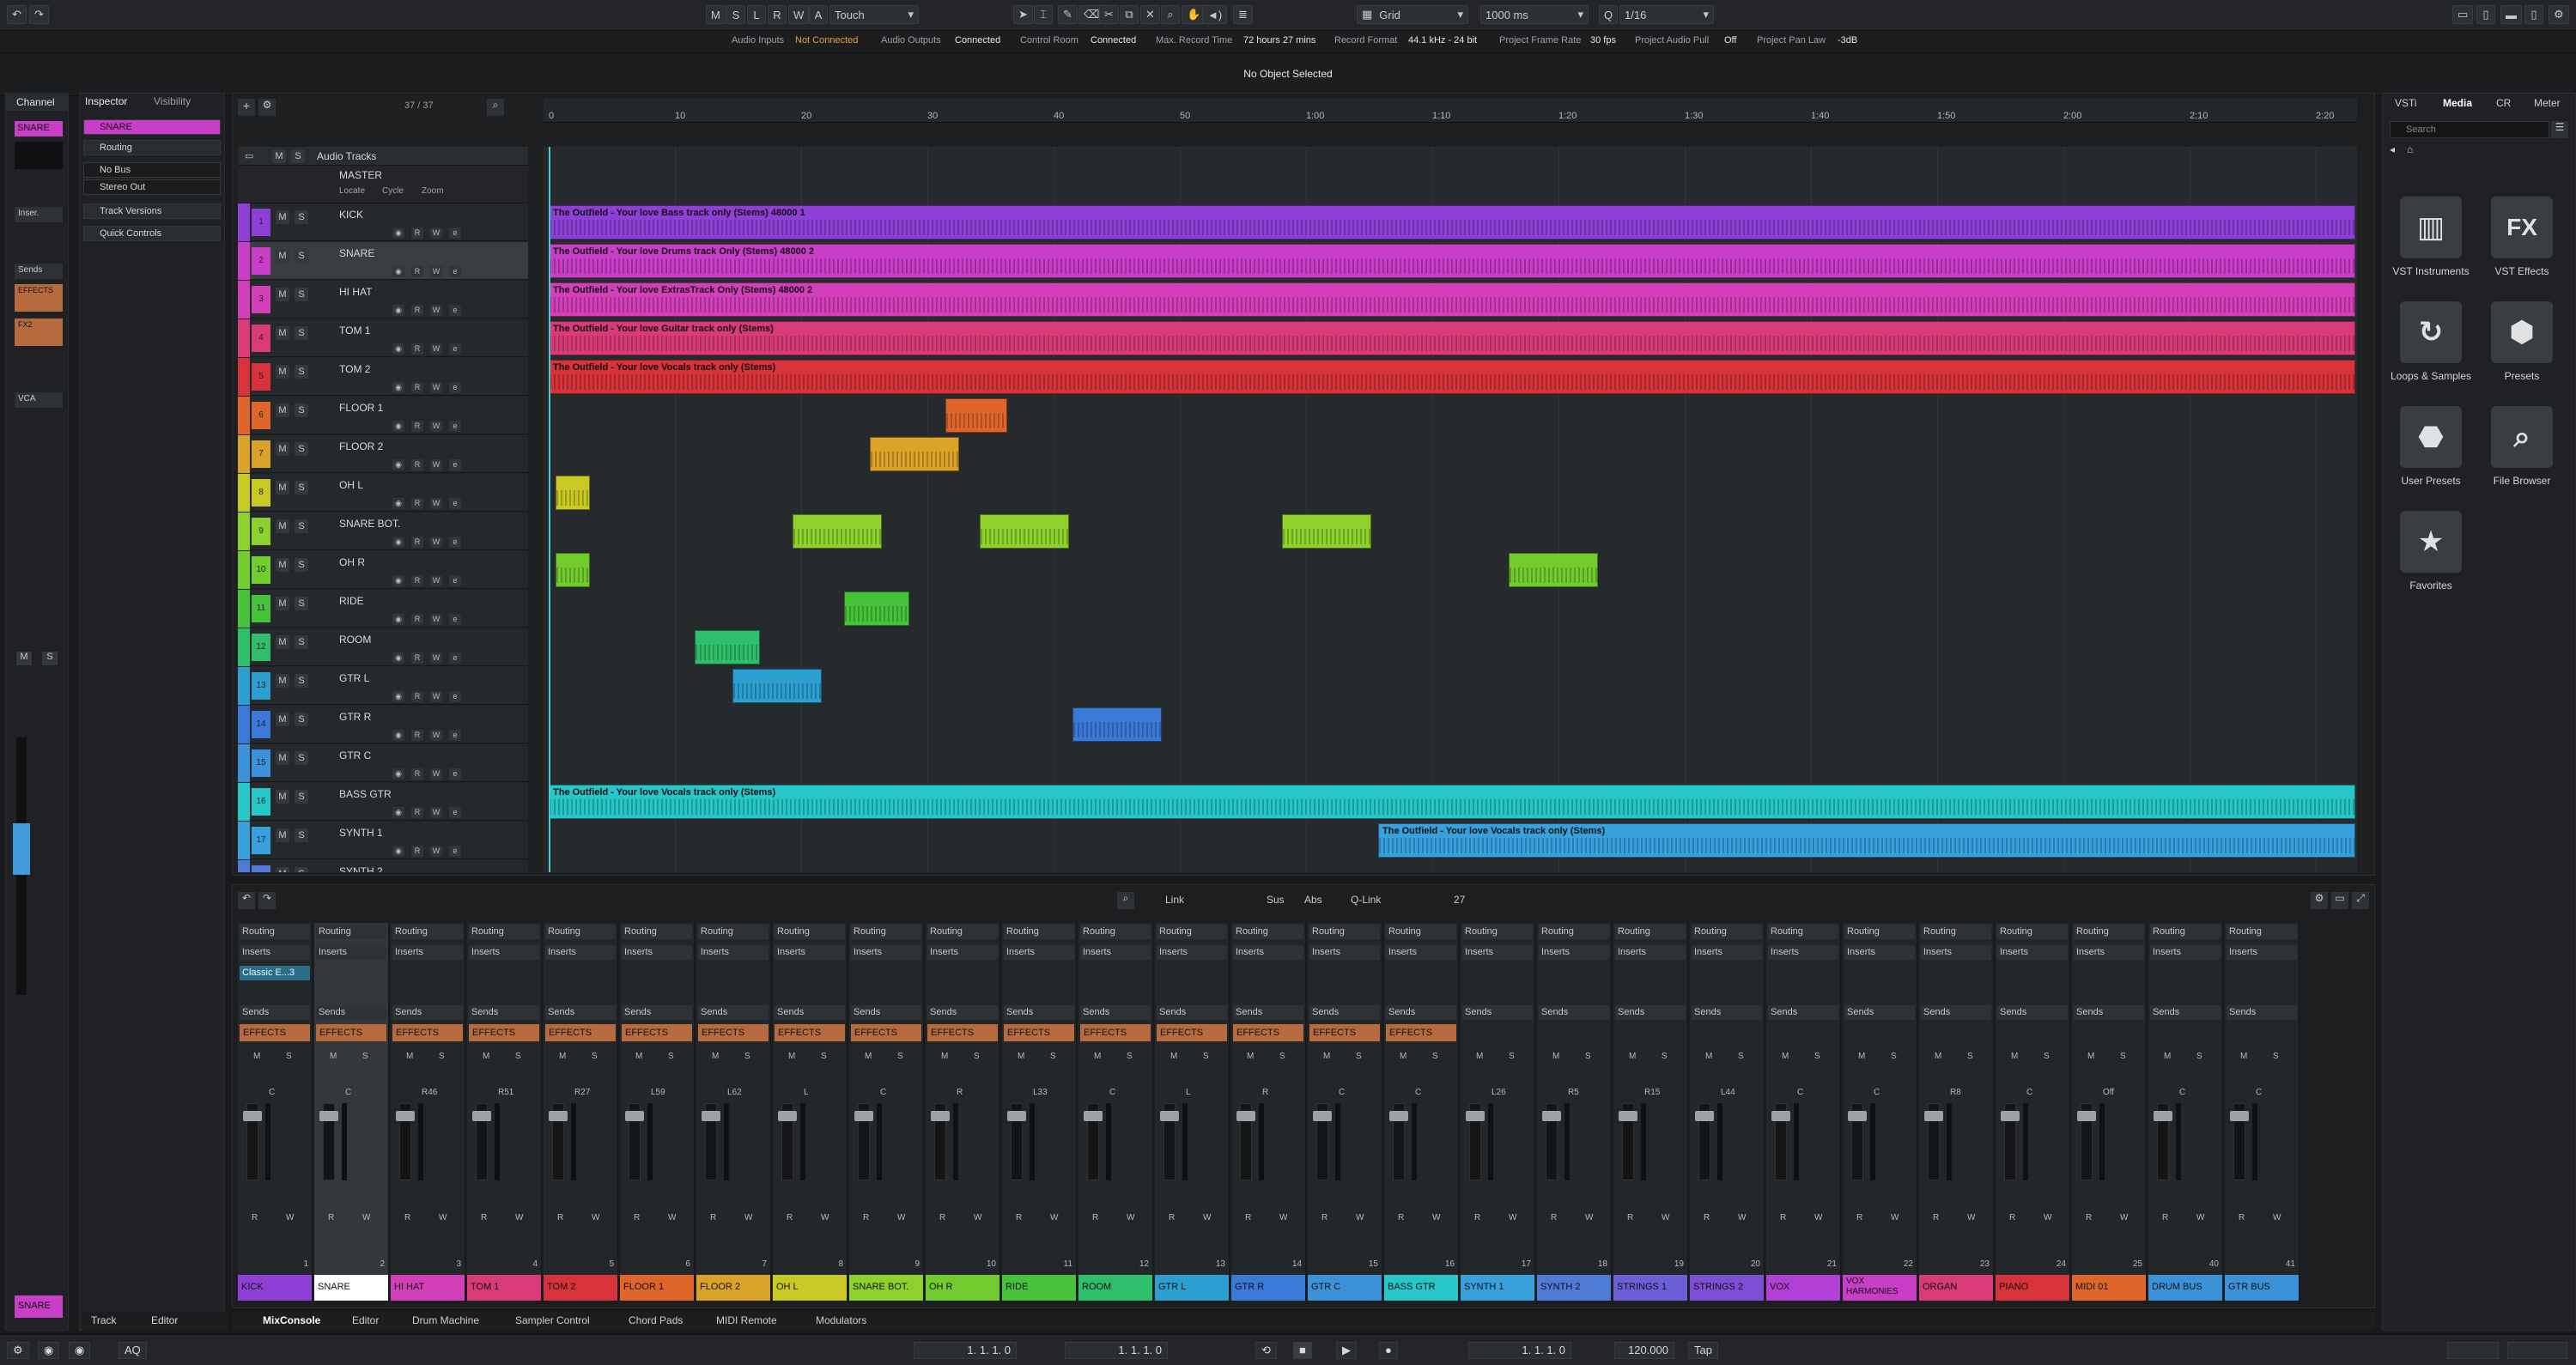  What do you see at coordinates (2522, 376) in the screenshot?
I see `media-tile-label: Presets` at bounding box center [2522, 376].